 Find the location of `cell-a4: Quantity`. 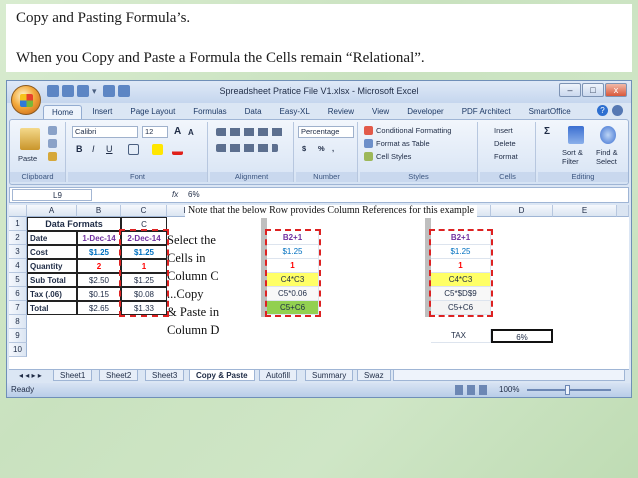

cell-a4: Quantity is located at coordinates (52, 266).